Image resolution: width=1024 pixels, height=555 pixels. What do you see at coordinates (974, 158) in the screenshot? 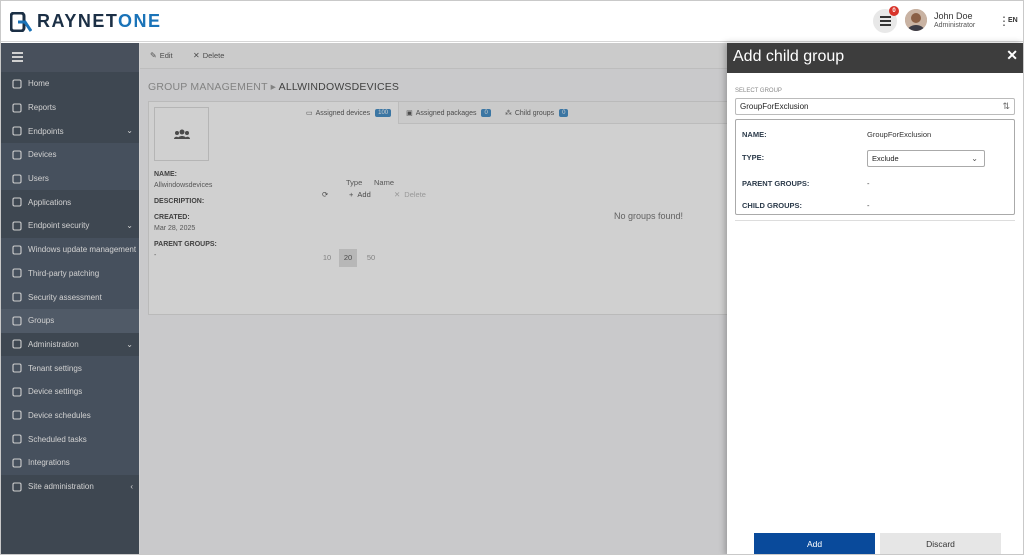
I see `chevron-down-icon: ⌄` at bounding box center [974, 158].